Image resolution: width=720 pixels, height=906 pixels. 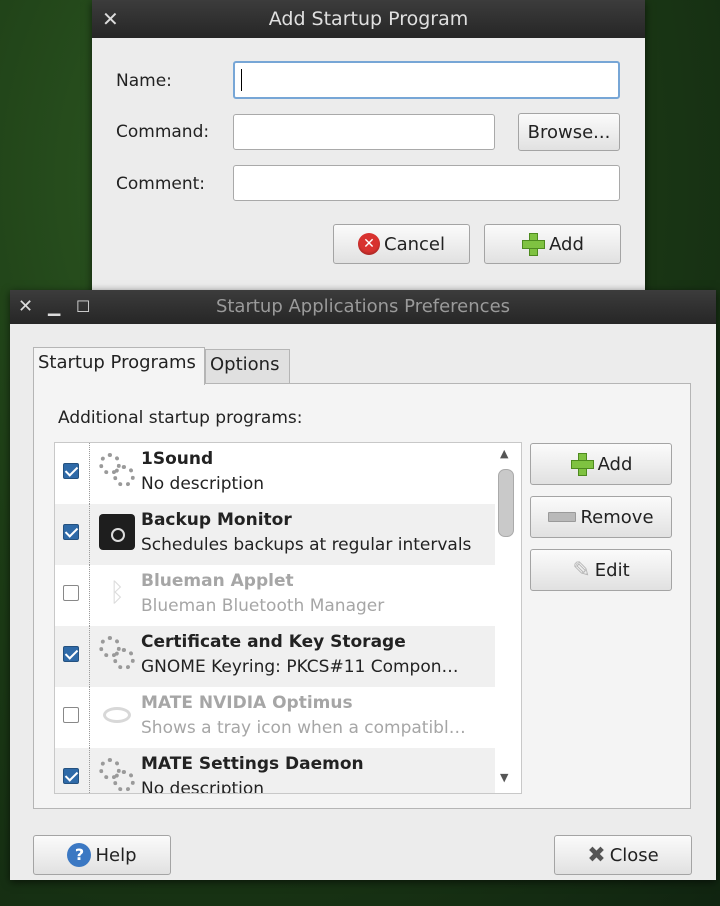 I want to click on program-name: MATE NVIDIA Optimus, so click(x=247, y=703).